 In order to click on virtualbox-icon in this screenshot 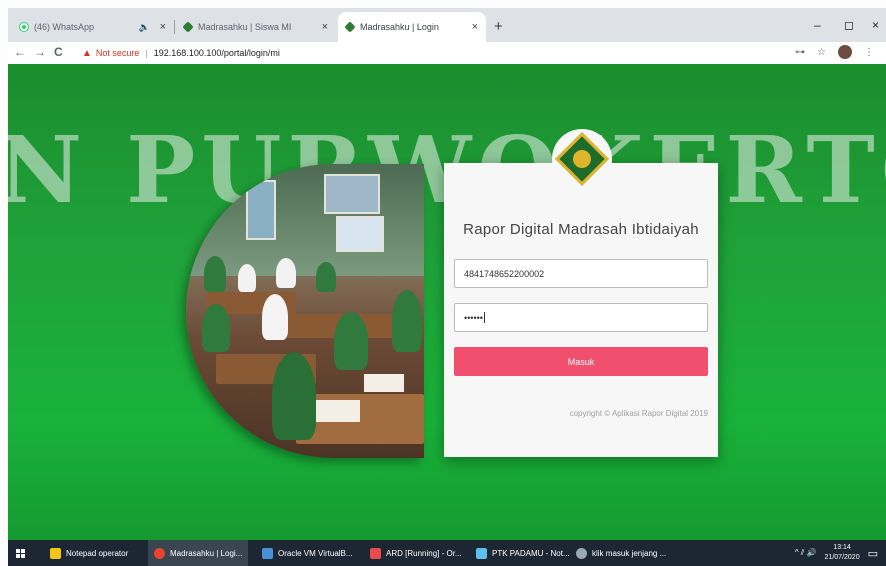, I will do `click(267, 553)`.